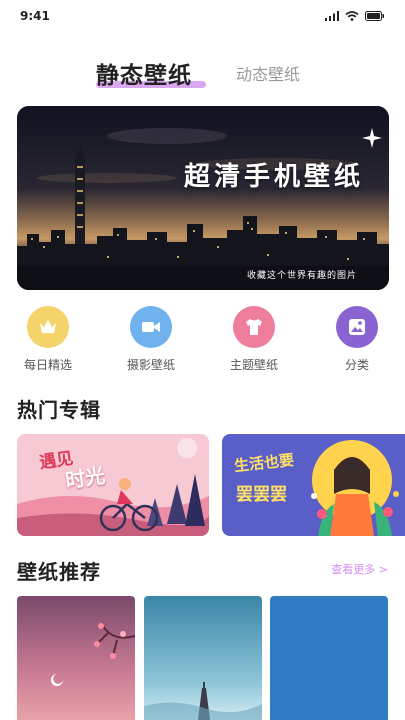 Image resolution: width=405 pixels, height=720 pixels. I want to click on quick-theme: 主题壁纸, so click(254, 339).